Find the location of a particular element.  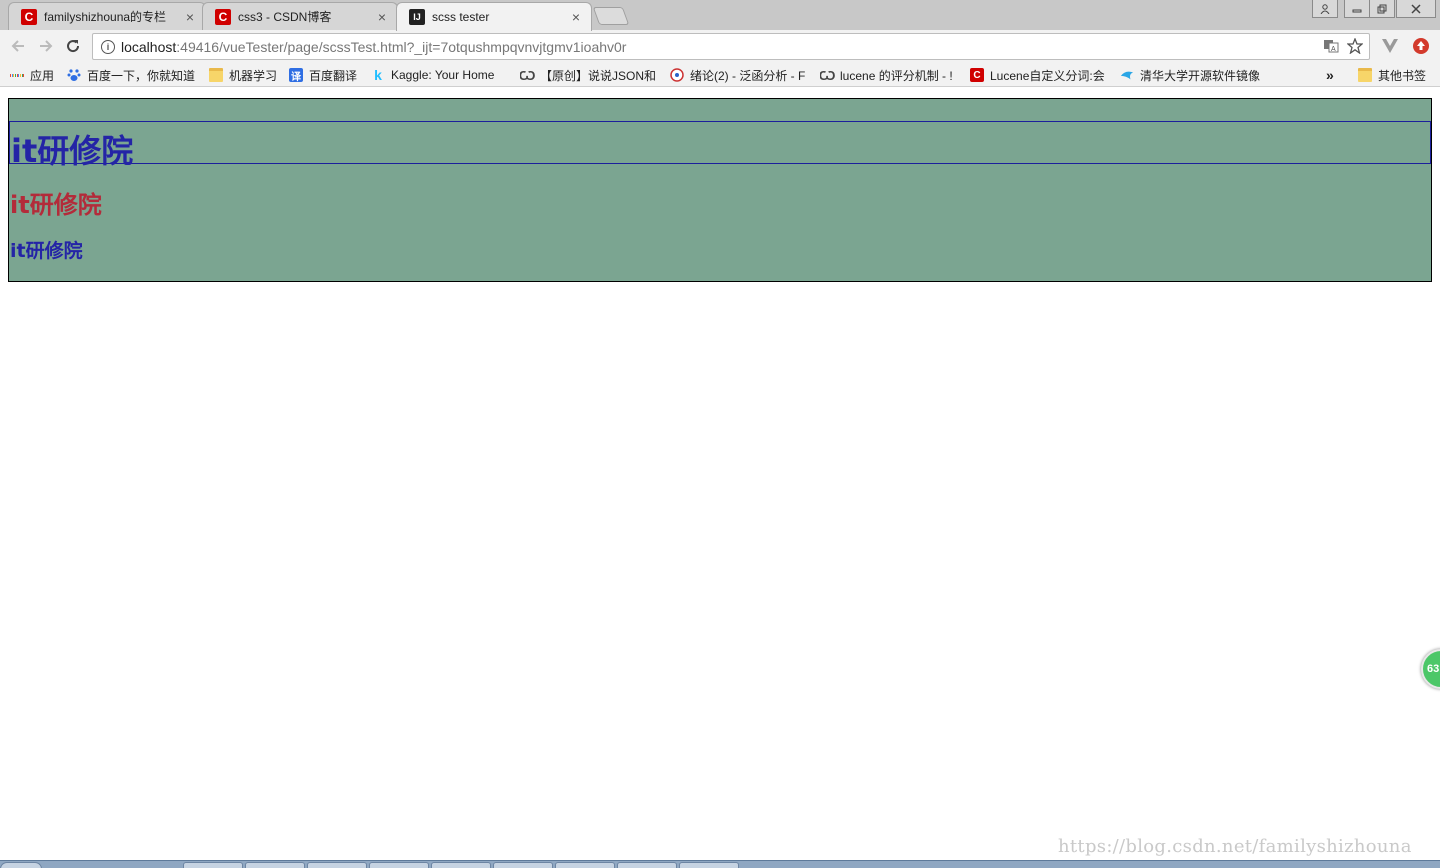

bookmark-apps: 应用 is located at coordinates (32, 75).